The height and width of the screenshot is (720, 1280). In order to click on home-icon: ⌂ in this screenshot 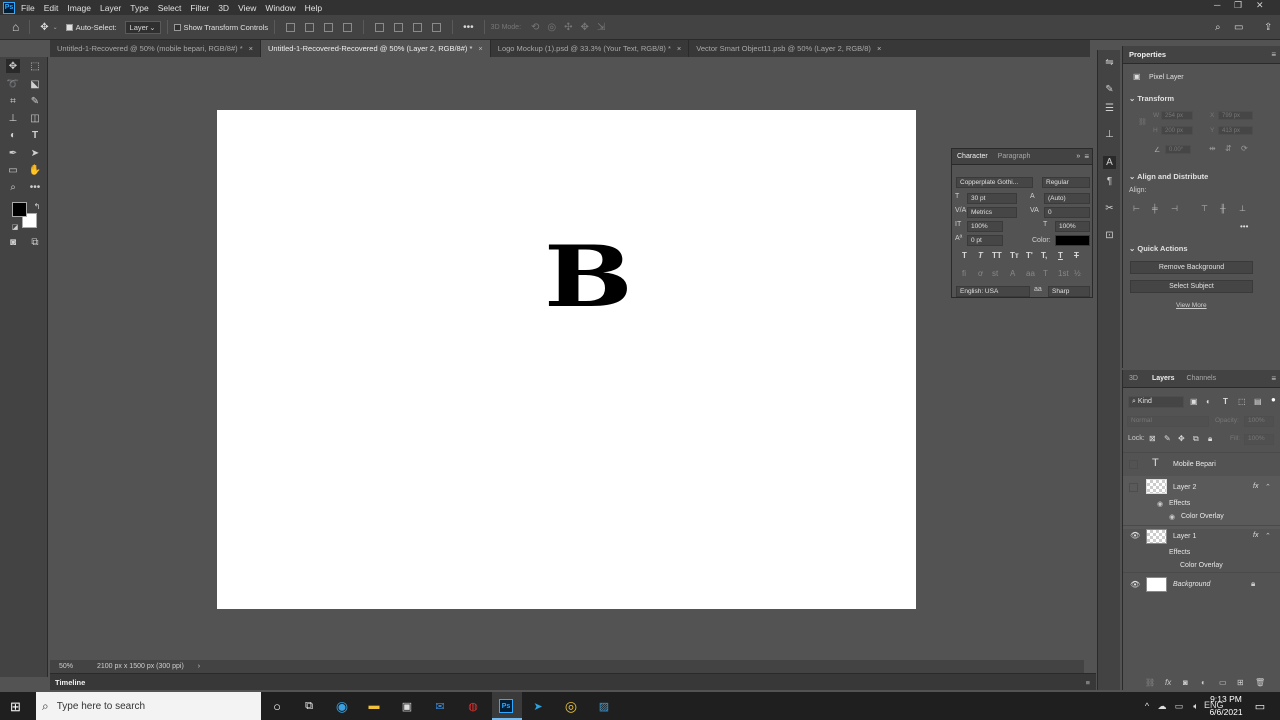, I will do `click(15, 27)`.